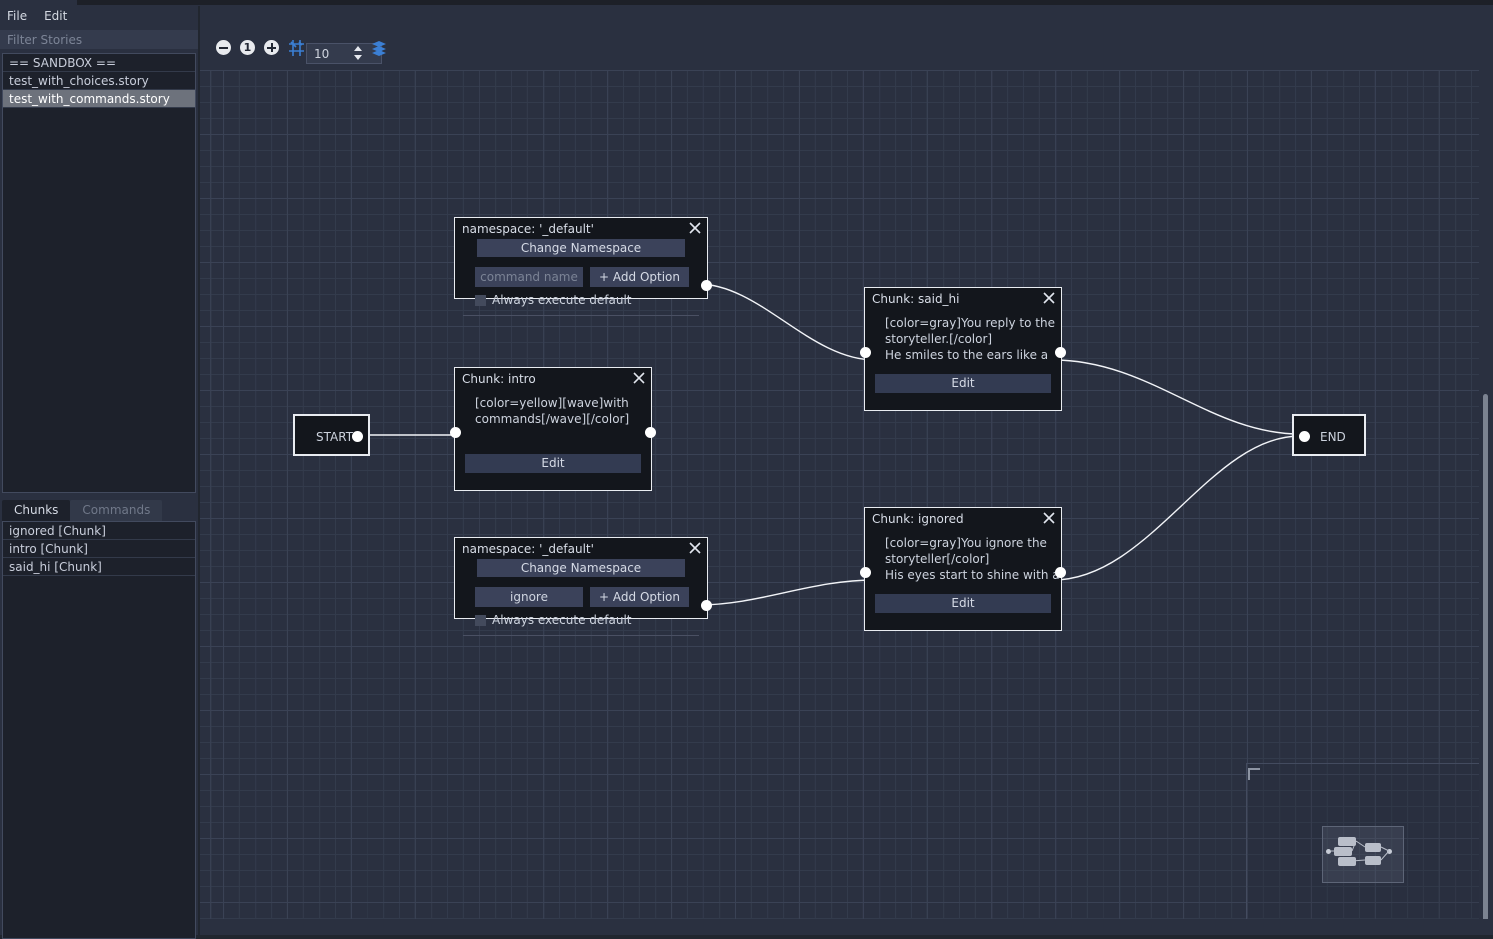  Describe the element at coordinates (100, 16) in the screenshot. I see `menu-bar: File Edit` at that location.